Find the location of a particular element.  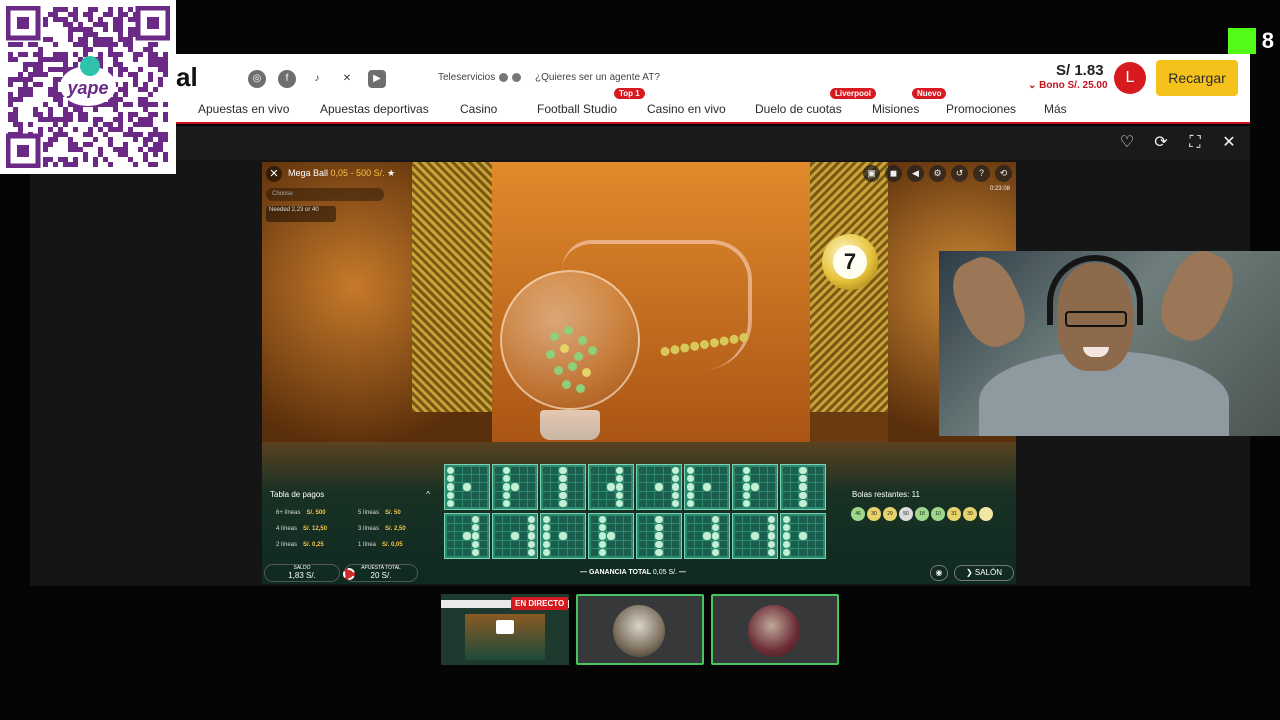

game-controls: ▣ ◼ ◀ ⚙ ↺ ? ⟲ is located at coordinates (937, 173).